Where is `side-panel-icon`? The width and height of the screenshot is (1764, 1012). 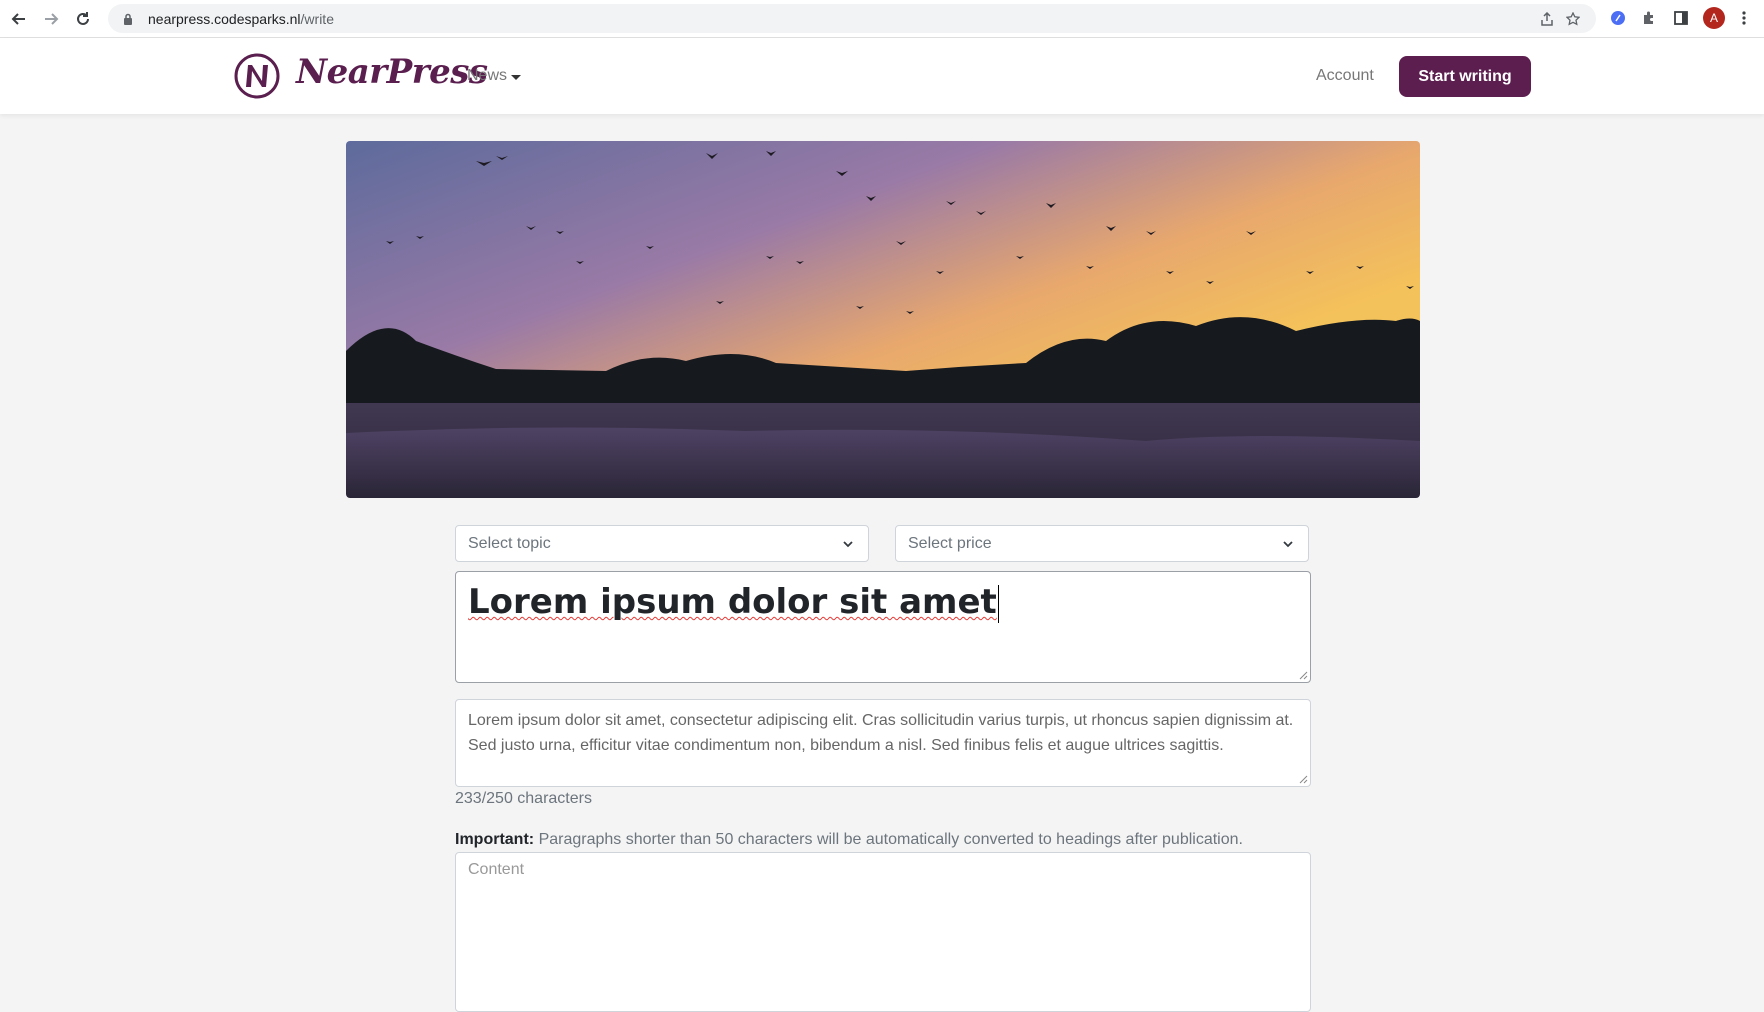
side-panel-icon is located at coordinates (1681, 18).